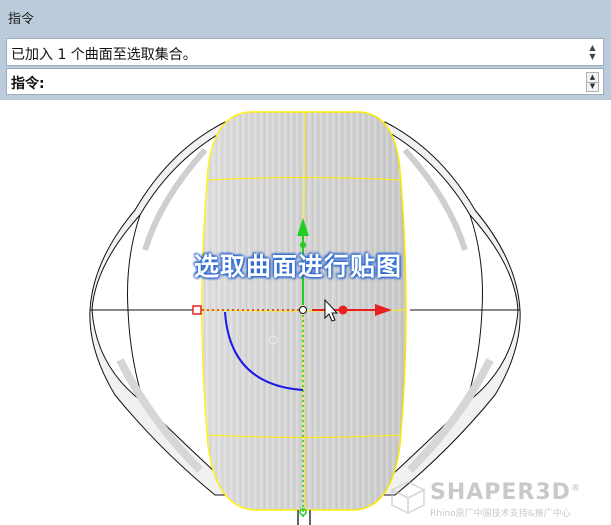  Describe the element at coordinates (28, 84) in the screenshot. I see `command-prompt-label: 指令:` at that location.